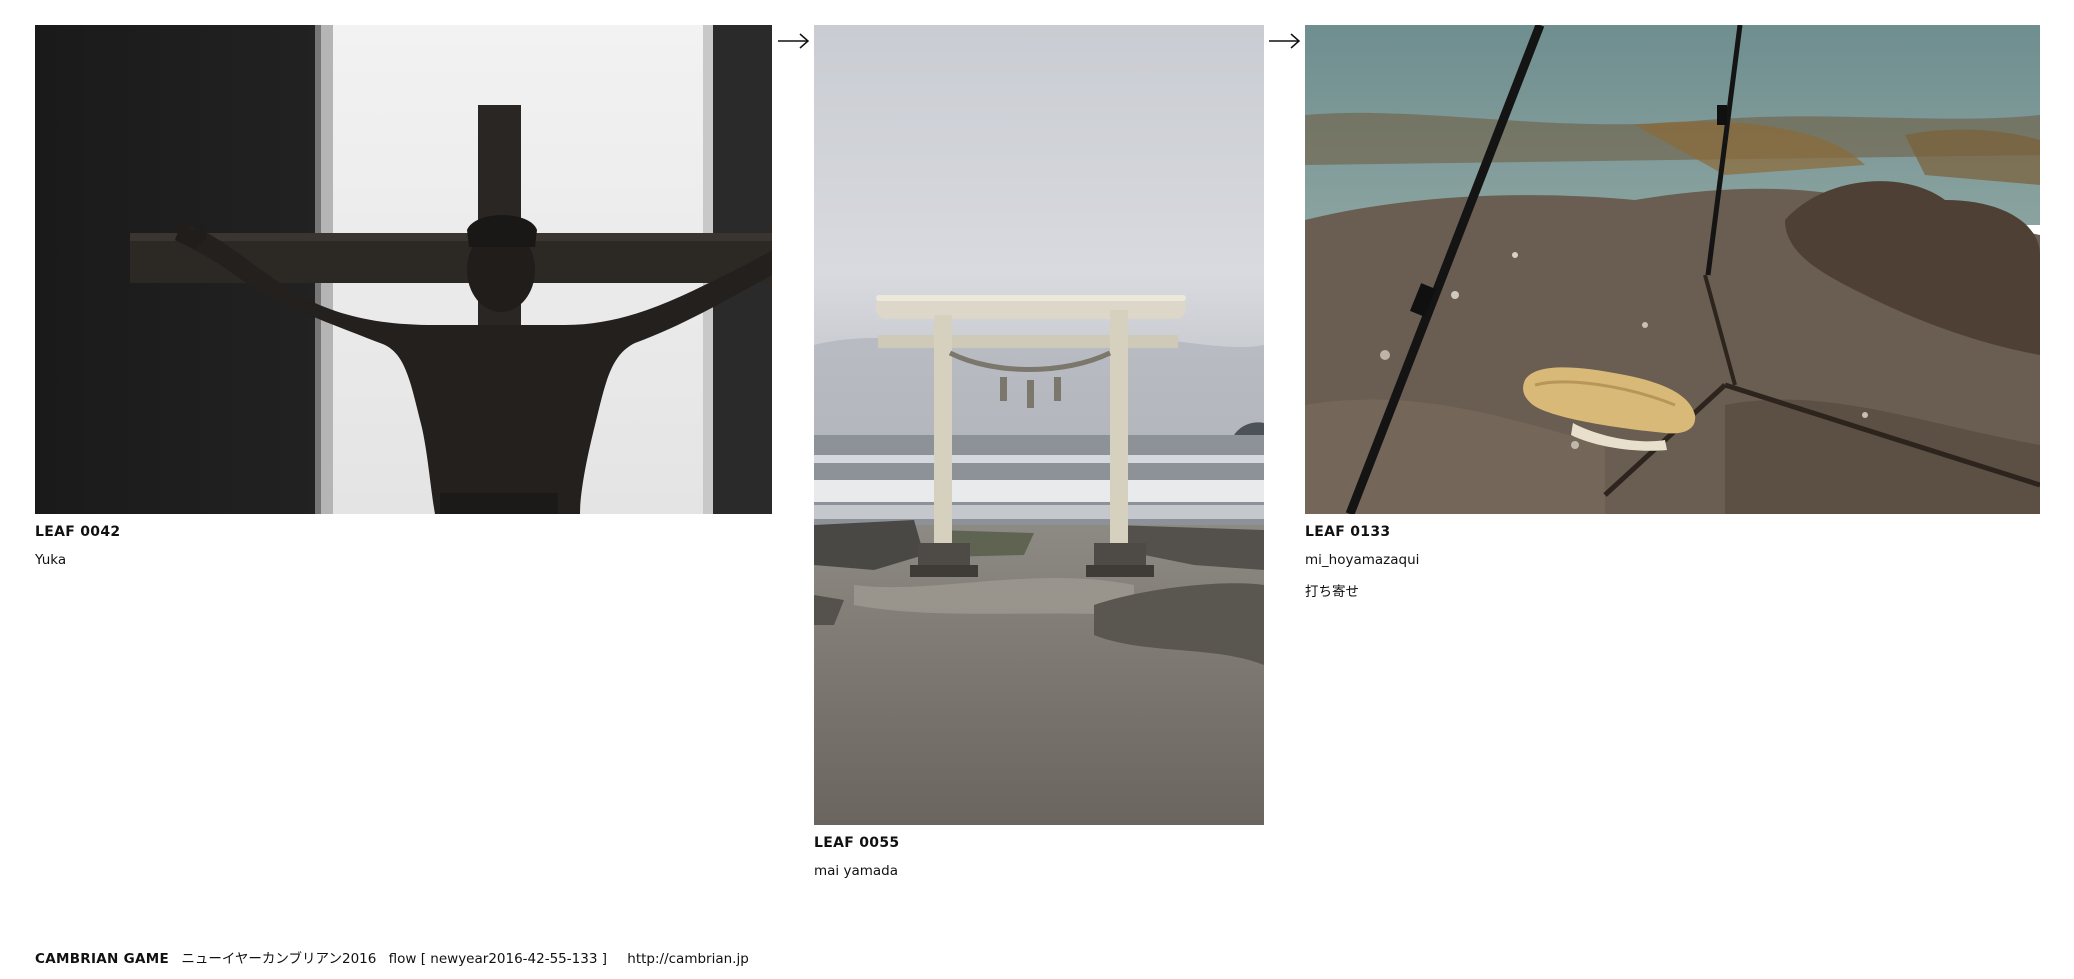 Image resolution: width=2074 pixels, height=979 pixels. What do you see at coordinates (51, 560) in the screenshot?
I see `leaf-author: Yuka` at bounding box center [51, 560].